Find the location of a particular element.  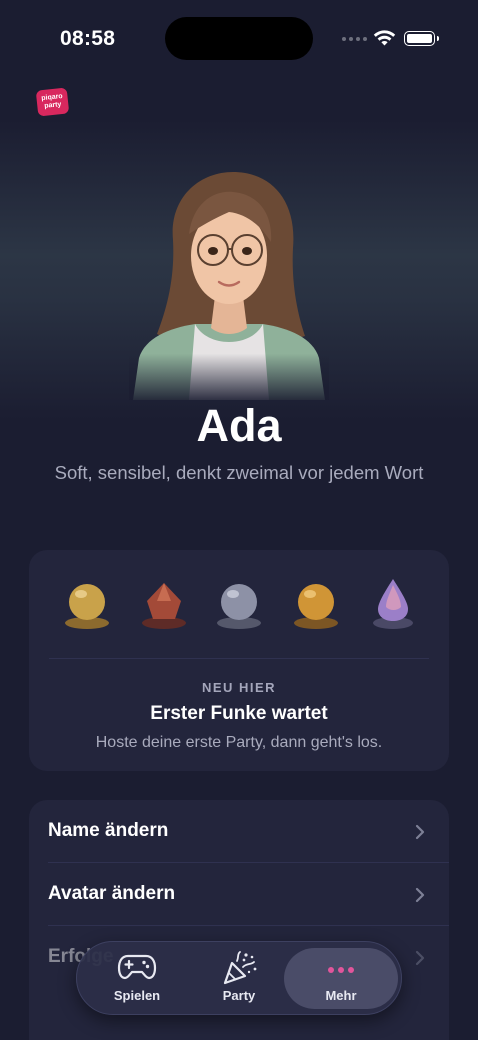

gamepad-icon is located at coordinates (137, 967).